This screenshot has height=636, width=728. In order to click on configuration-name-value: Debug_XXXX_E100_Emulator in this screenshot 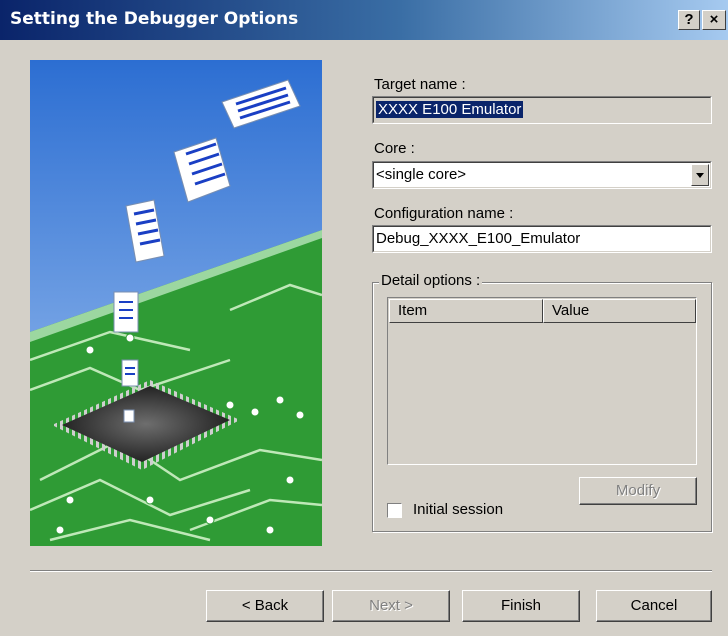, I will do `click(478, 238)`.